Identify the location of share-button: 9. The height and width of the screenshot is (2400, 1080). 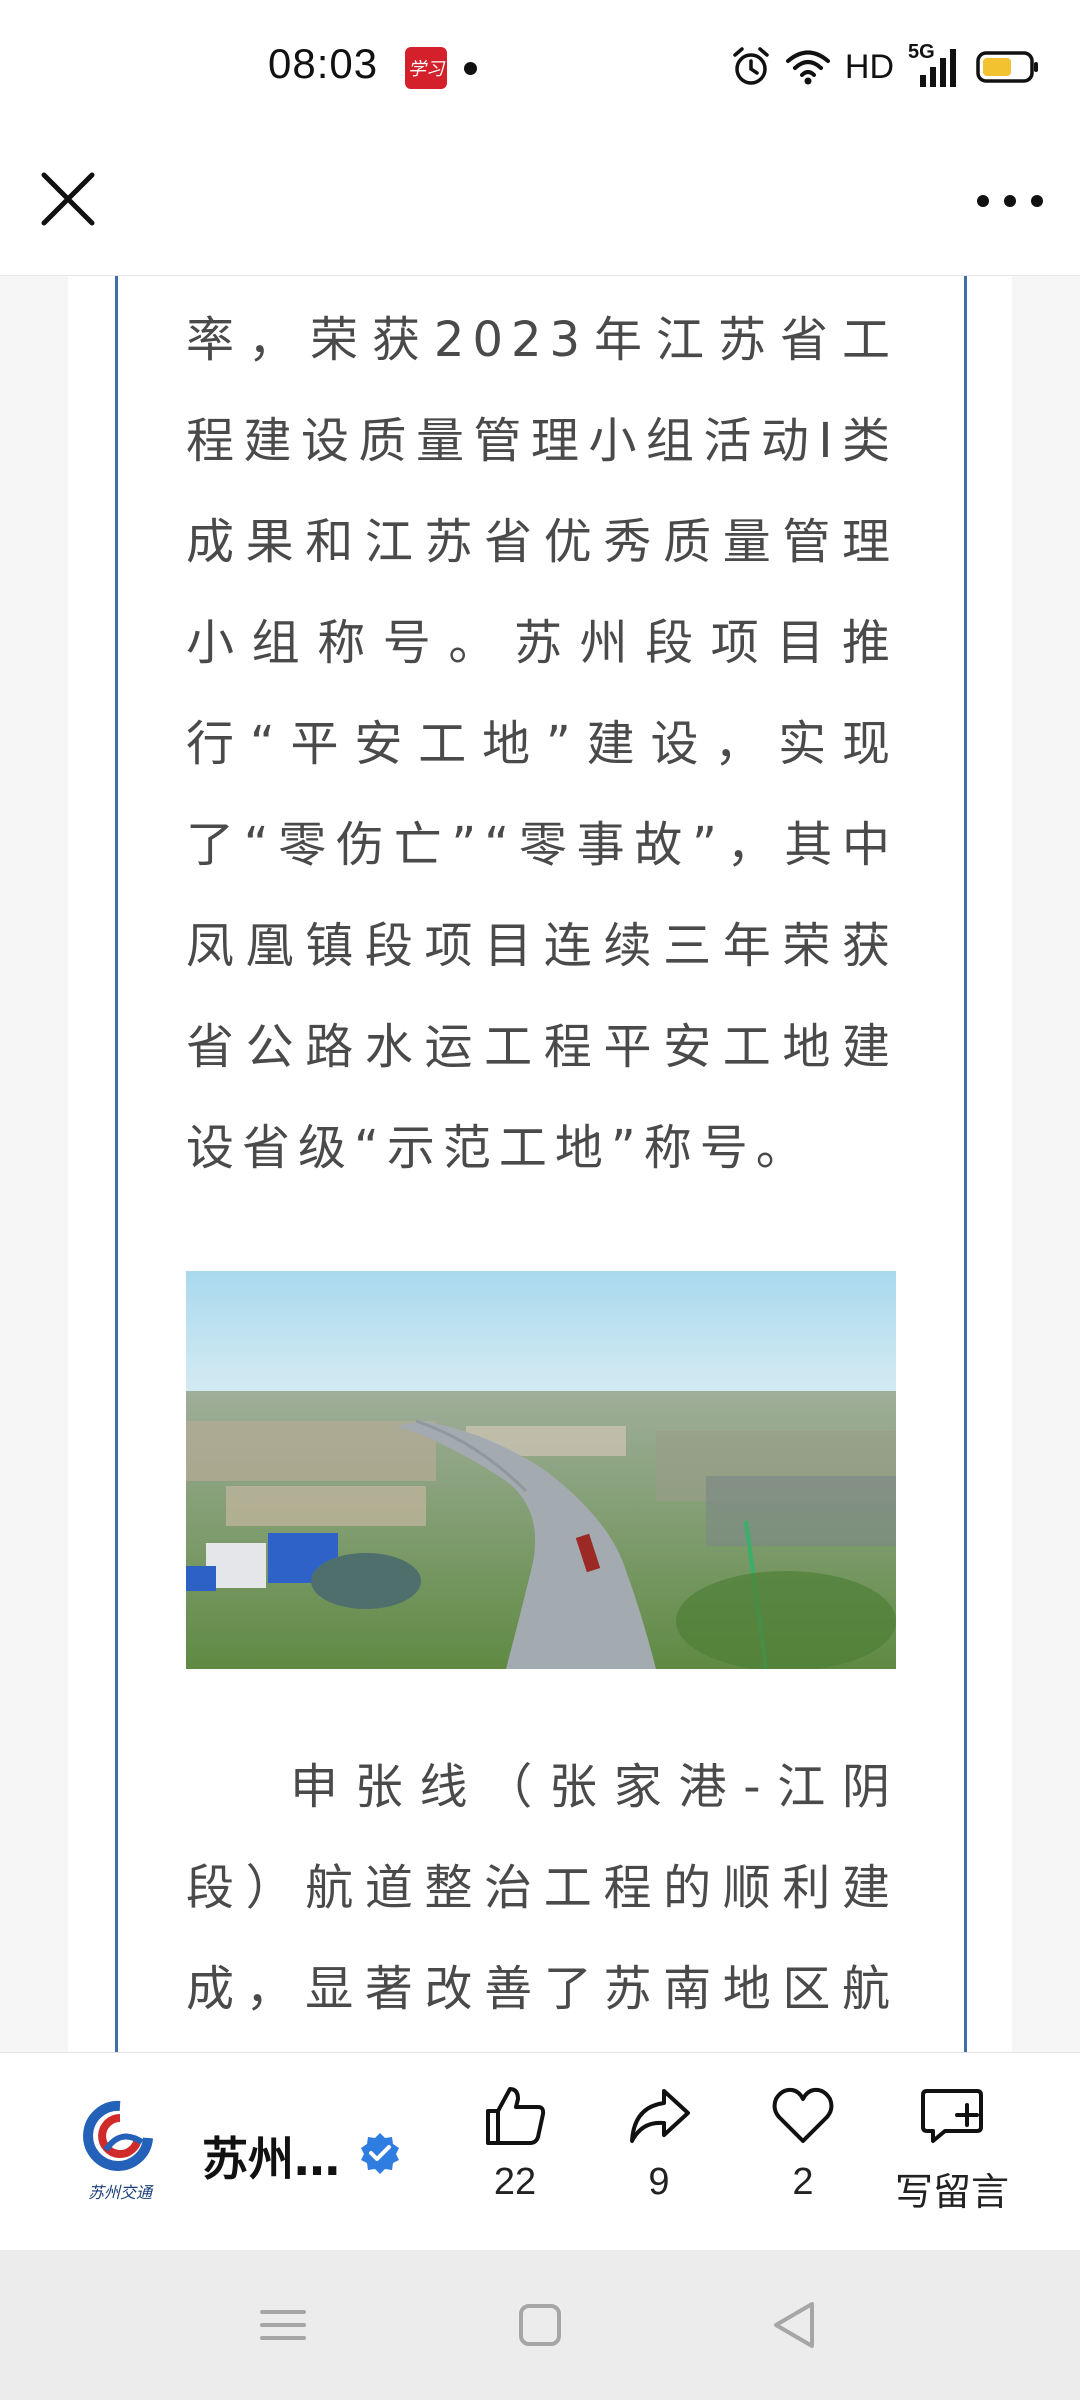
(659, 2158).